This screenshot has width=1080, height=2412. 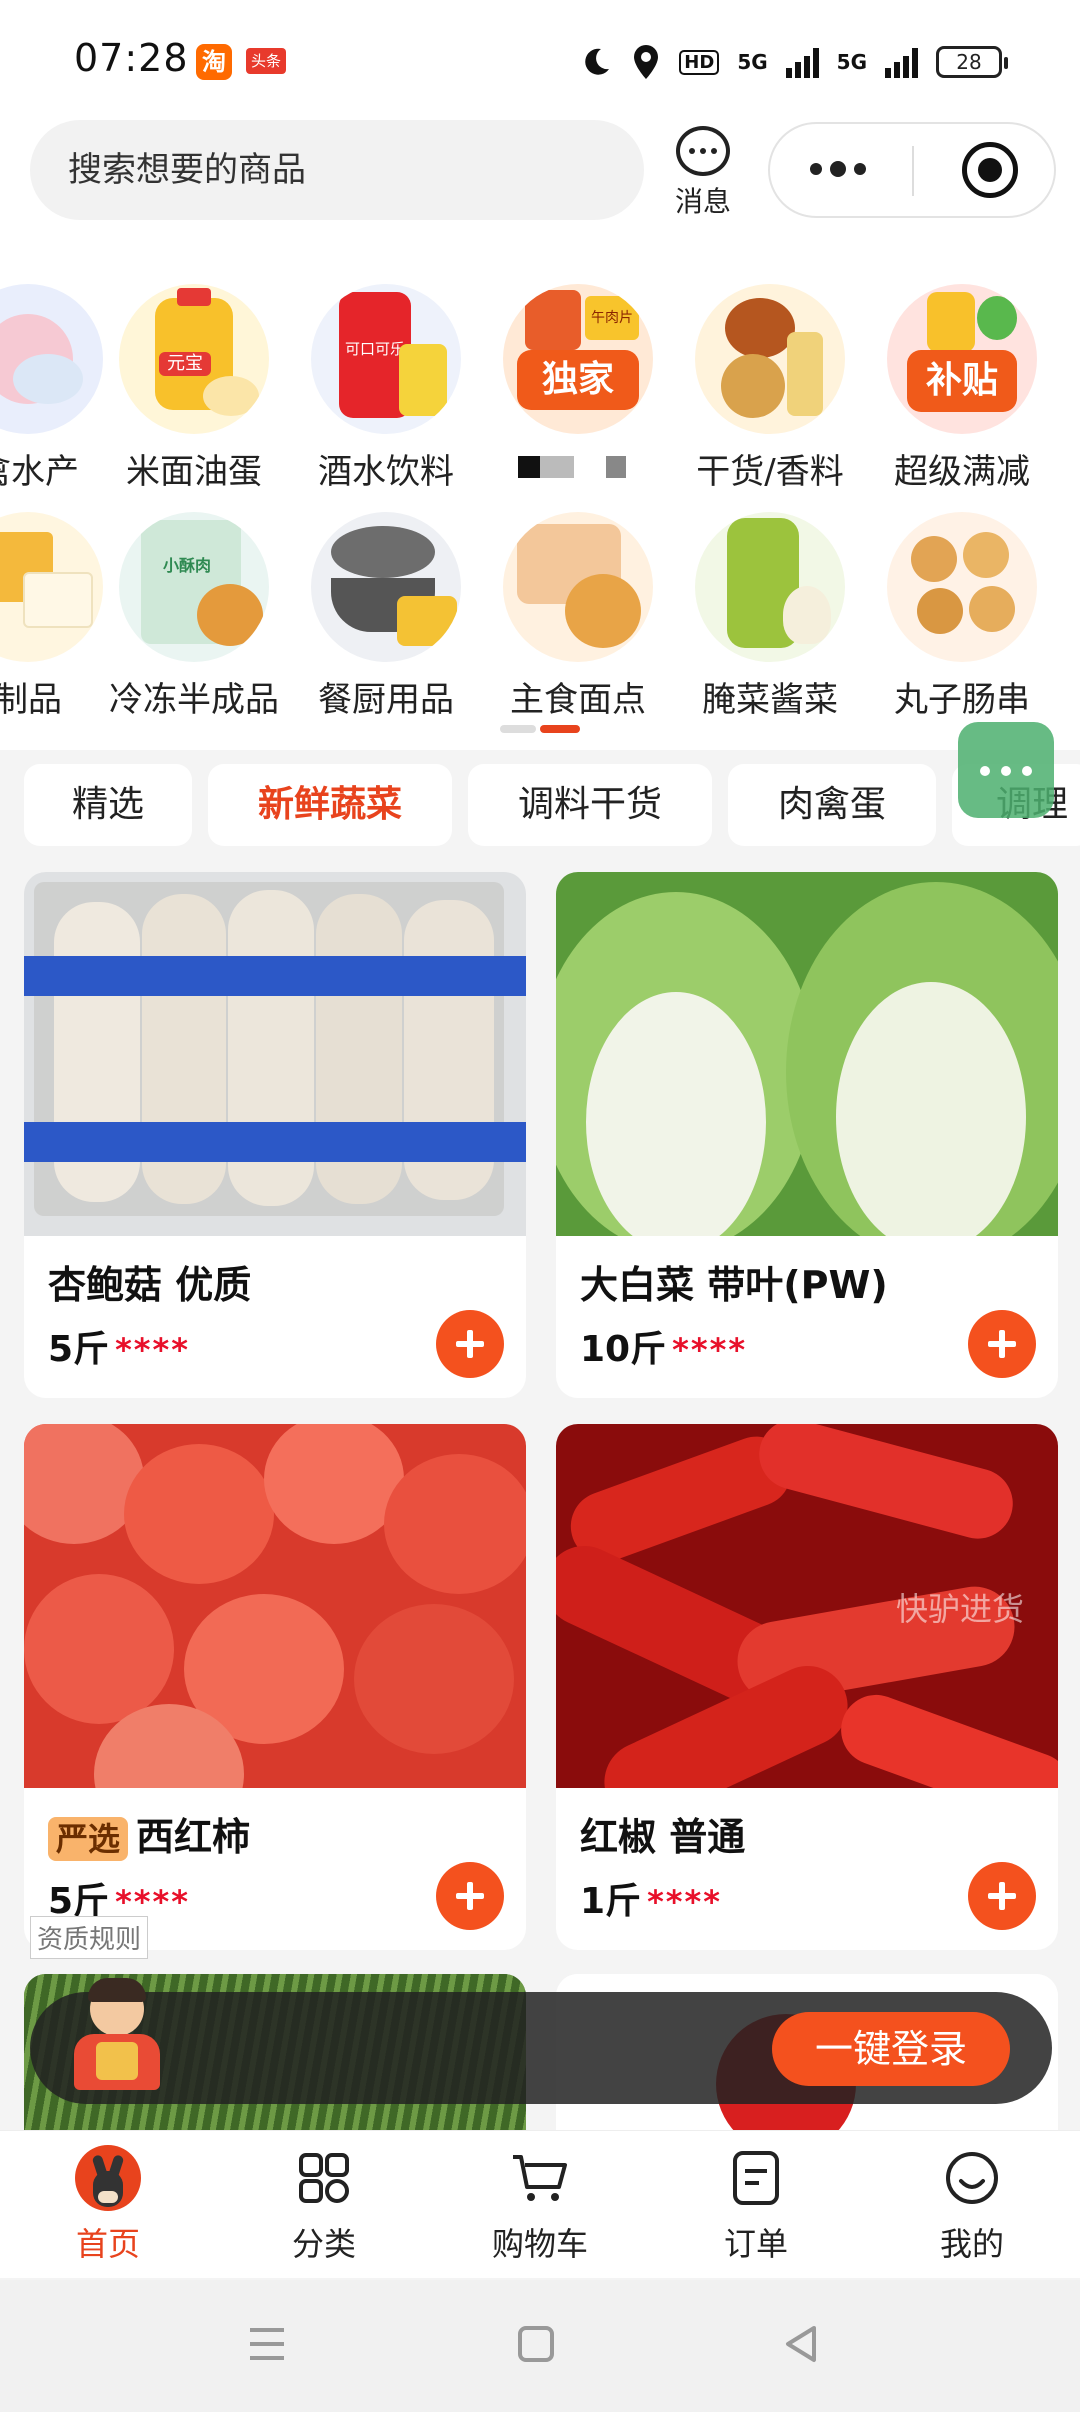 I want to click on nav-category: 分类, so click(x=324, y=2205).